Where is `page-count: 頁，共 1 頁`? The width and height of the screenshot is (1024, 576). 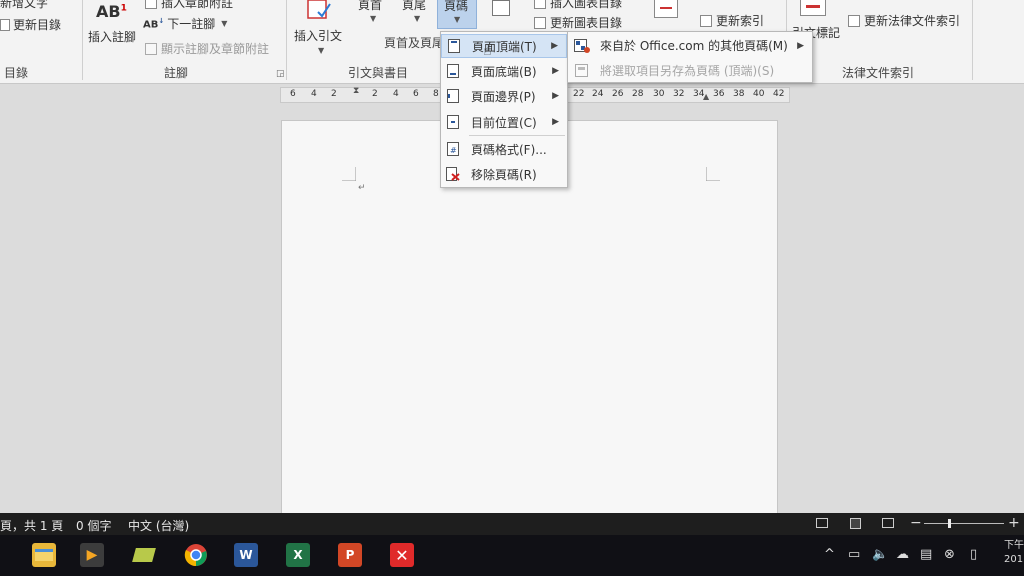 page-count: 頁，共 1 頁 is located at coordinates (31, 525).